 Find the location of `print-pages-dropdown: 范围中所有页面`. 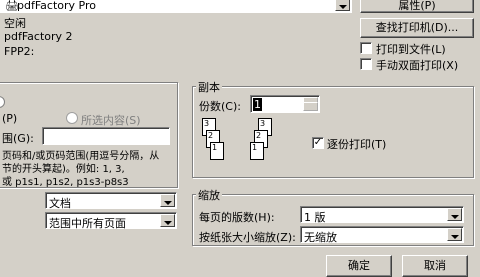

print-pages-dropdown: 范围中所有页面 is located at coordinates (111, 221).